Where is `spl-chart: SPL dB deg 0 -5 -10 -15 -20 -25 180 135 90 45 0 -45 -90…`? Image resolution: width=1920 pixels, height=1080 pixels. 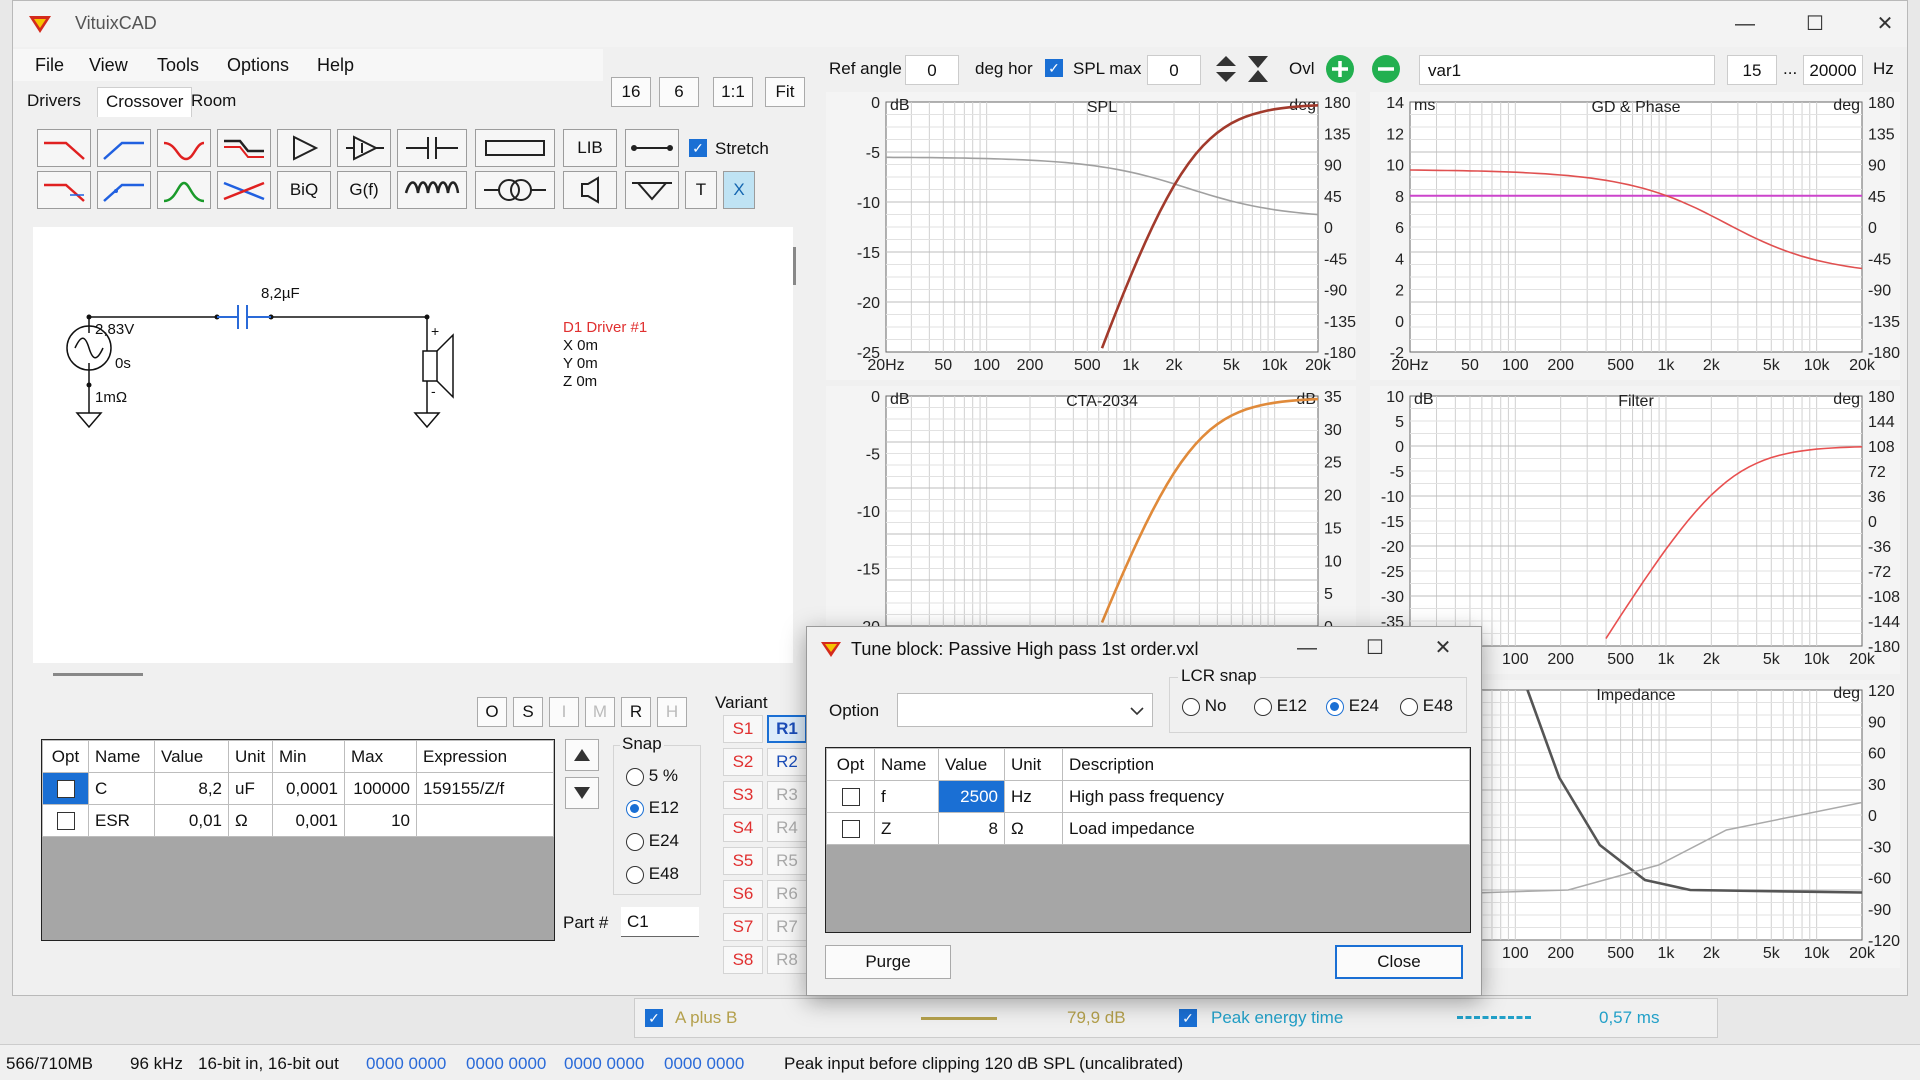 spl-chart: SPL dB deg 0 -5 -10 -15 -20 -25 180 135 90 45 0 -45 -90… is located at coordinates (1091, 236).